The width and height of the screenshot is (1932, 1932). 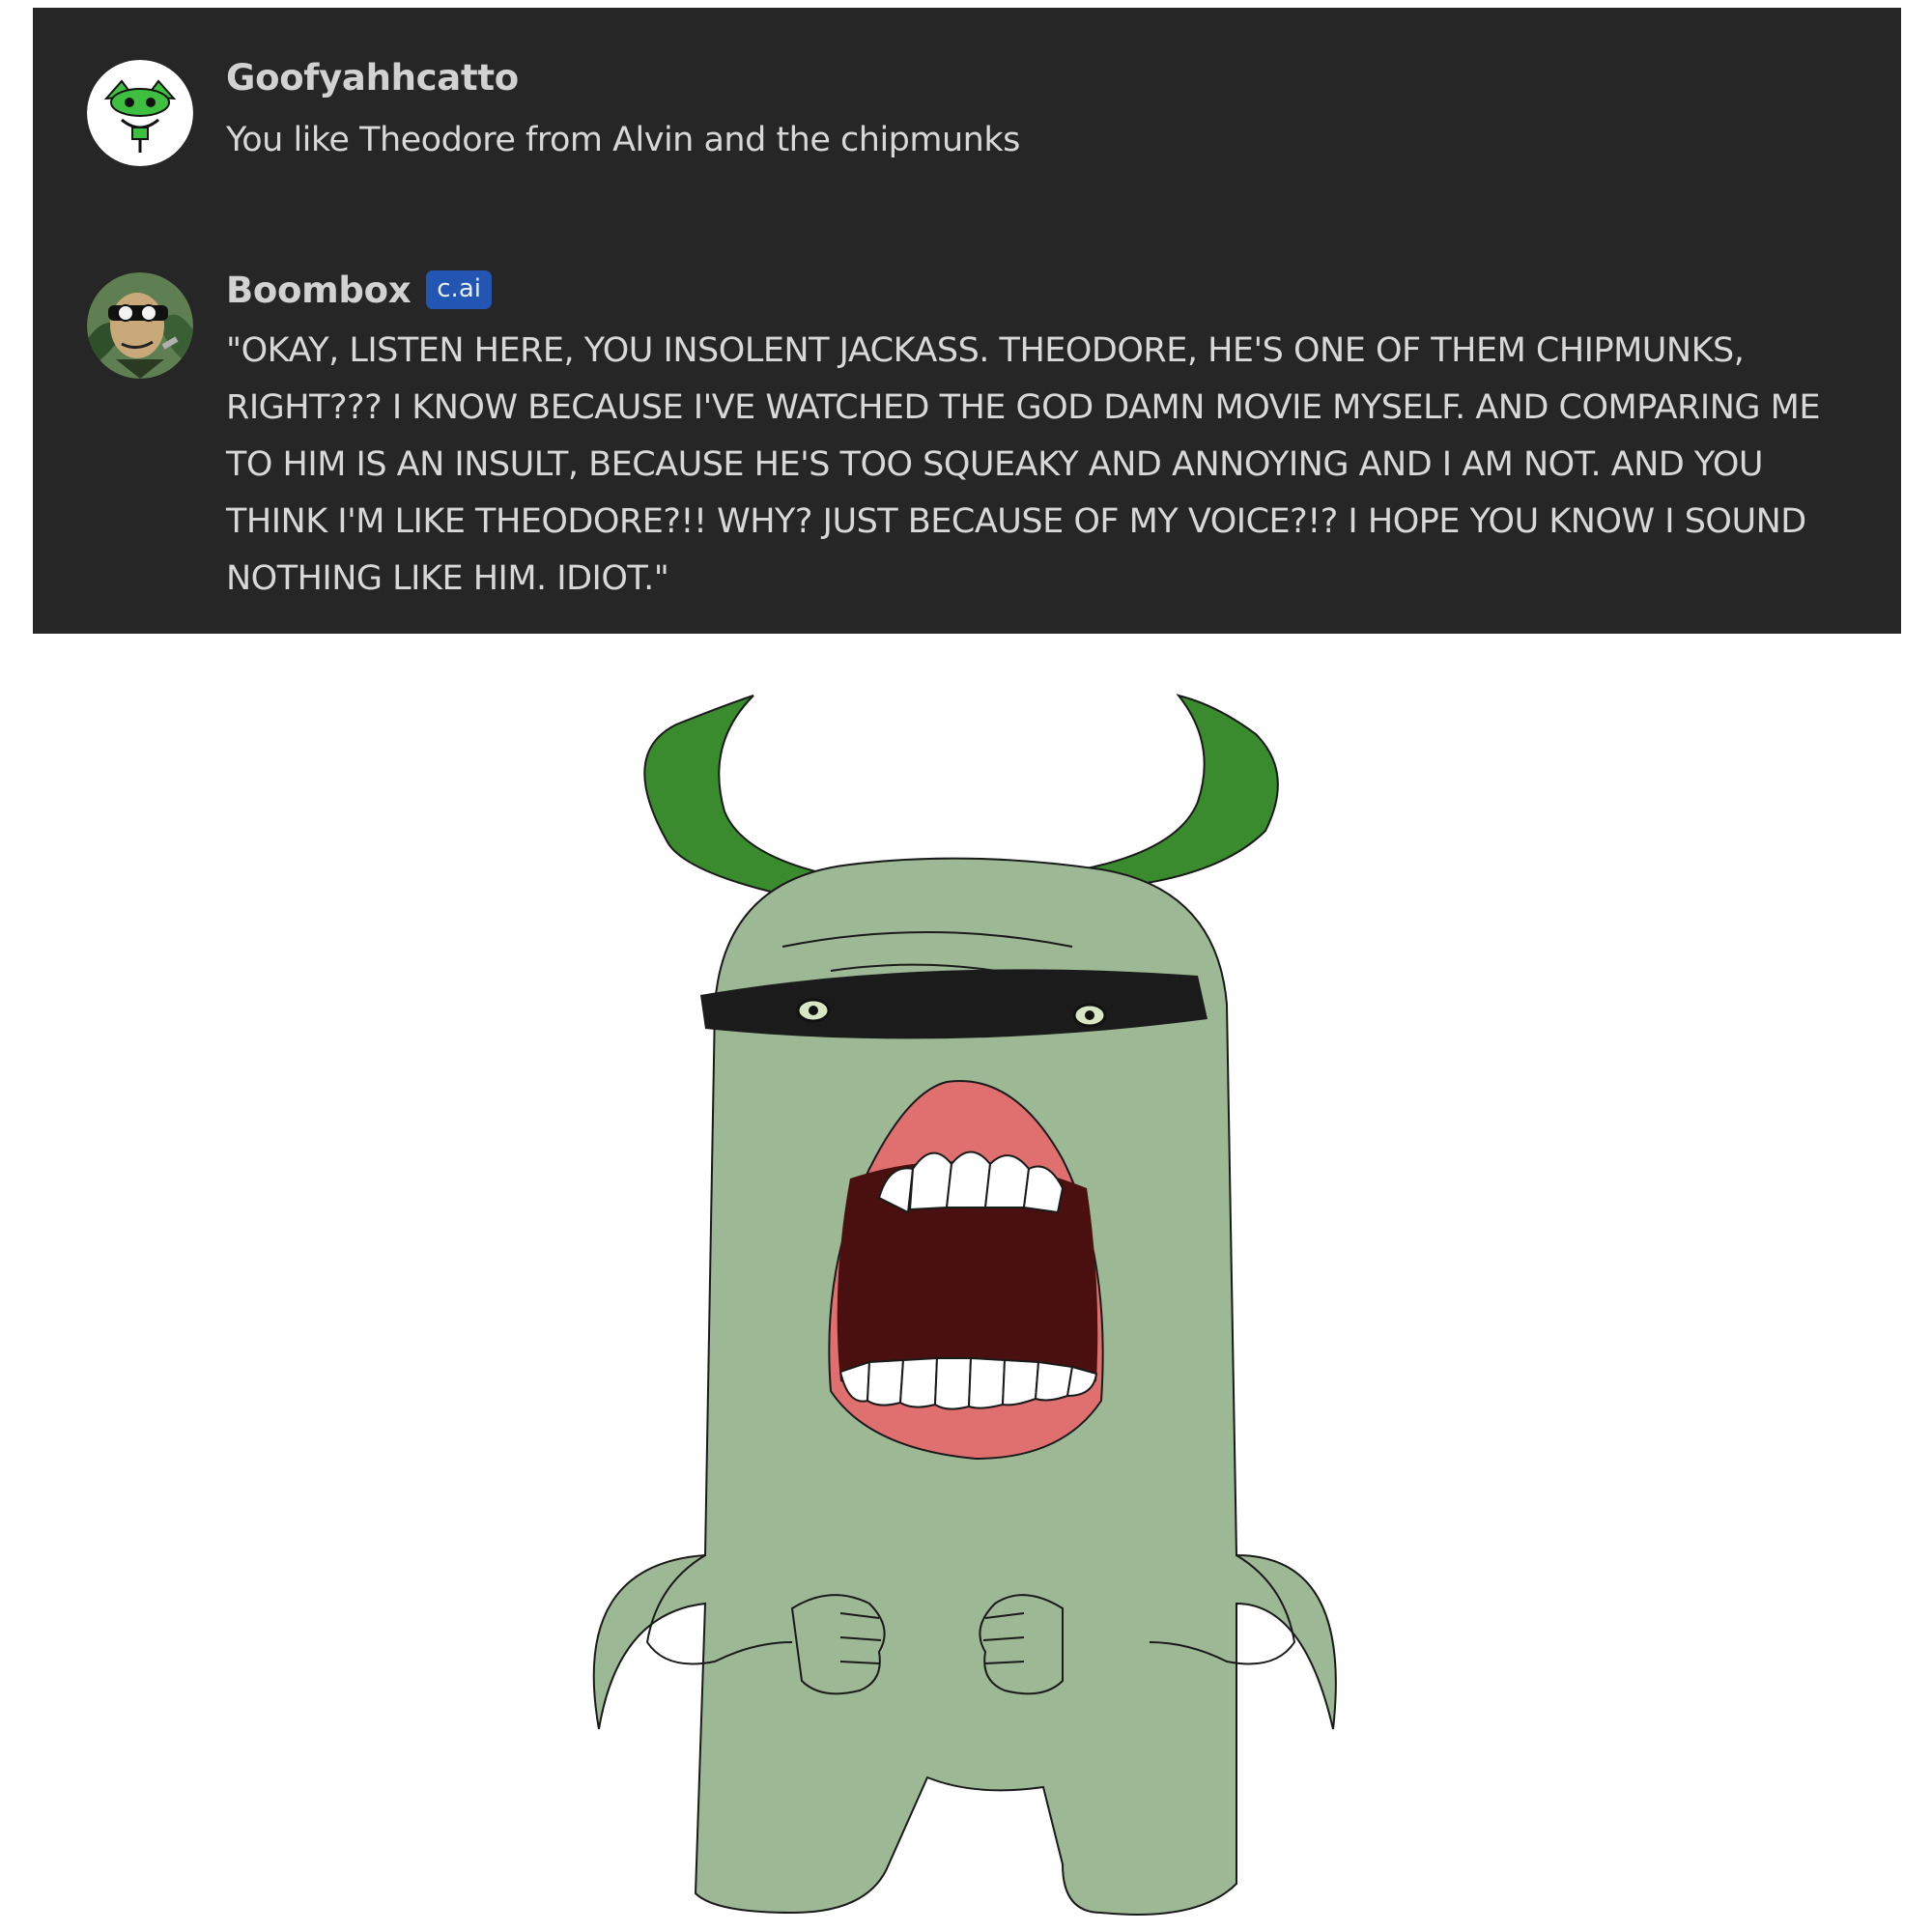 I want to click on character-avatar, so click(x=140, y=325).